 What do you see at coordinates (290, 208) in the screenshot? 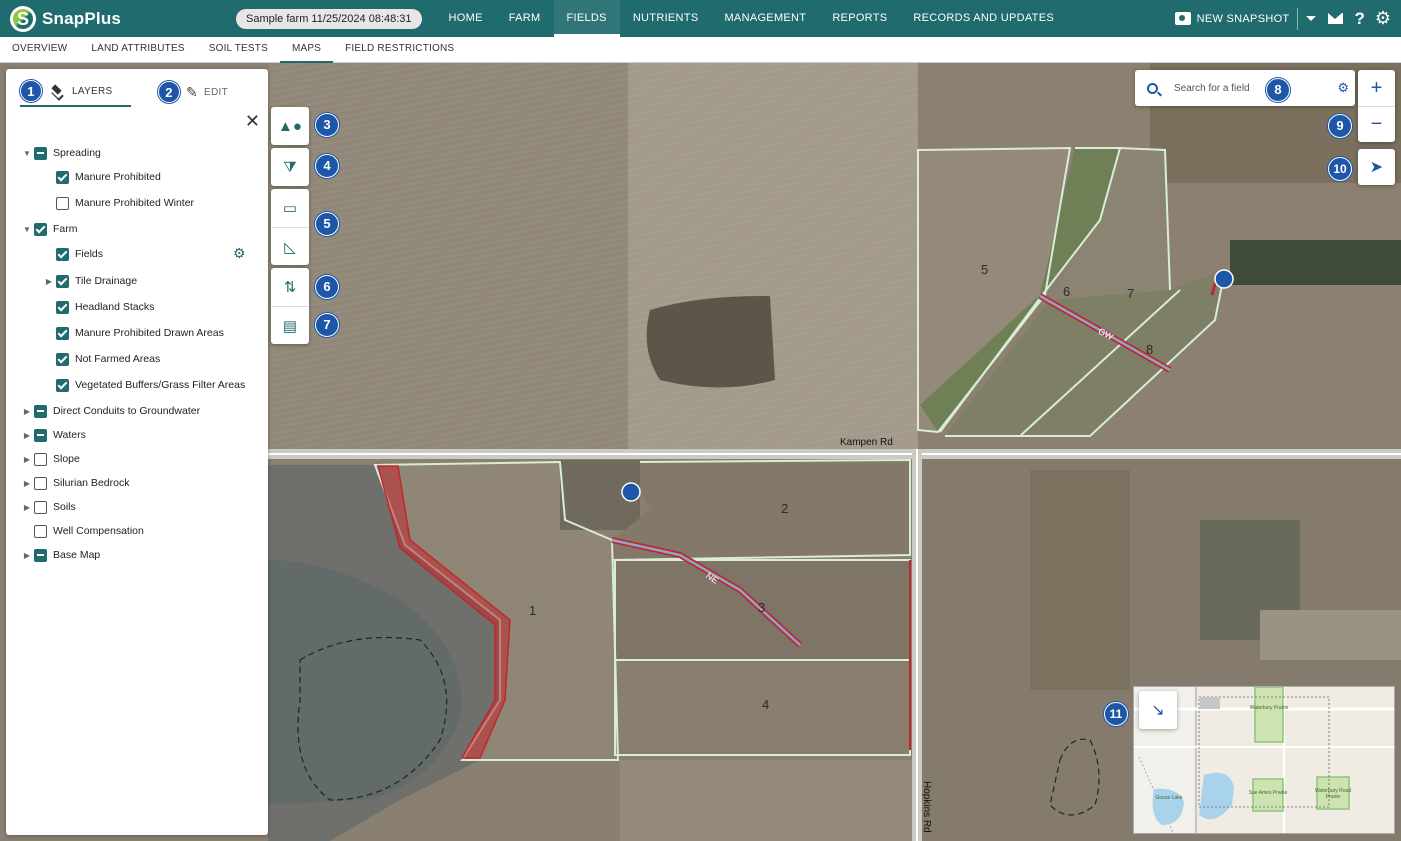
I see `ruler-icon: ▭` at bounding box center [290, 208].